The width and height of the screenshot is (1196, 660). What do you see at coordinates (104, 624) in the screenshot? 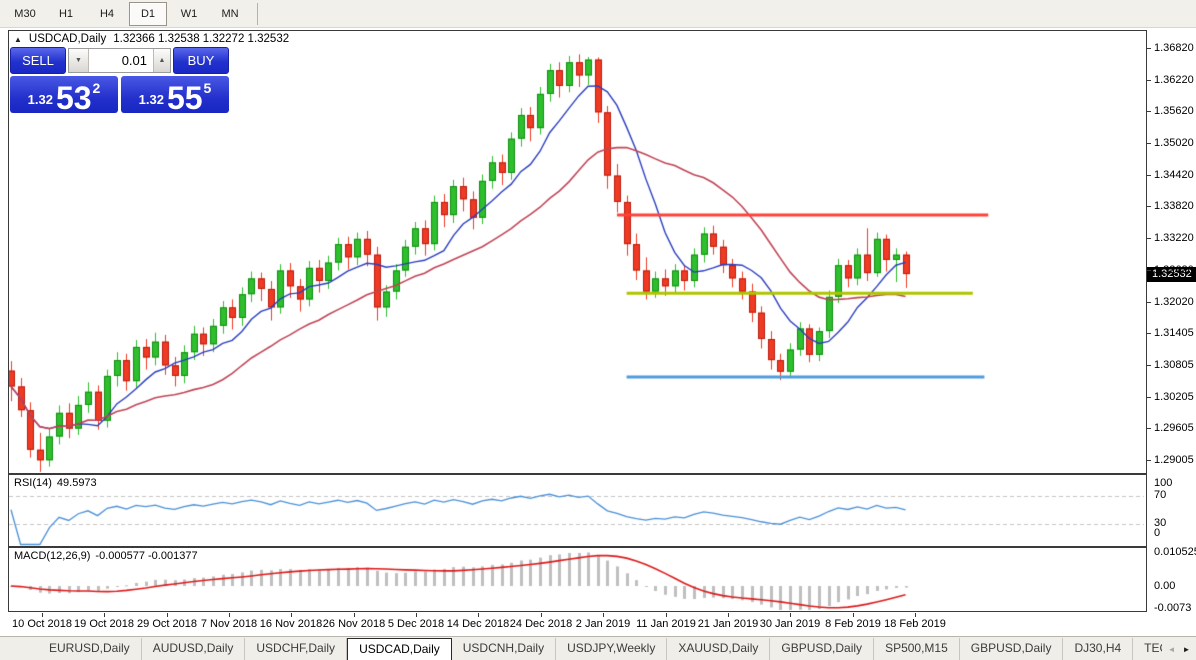
I see `date-axis-label: 19 Oct 2018` at bounding box center [104, 624].